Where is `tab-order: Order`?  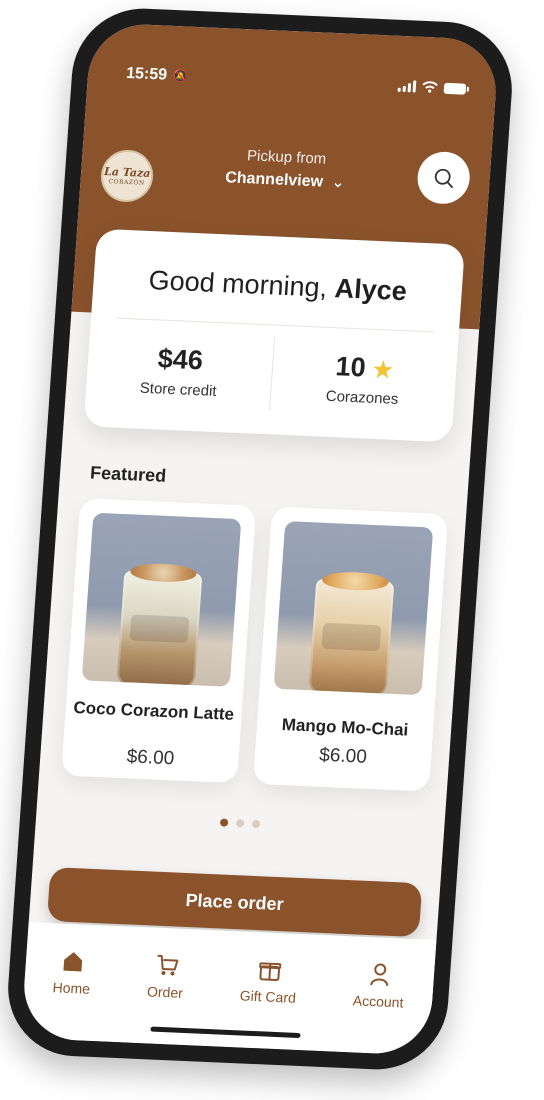
tab-order: Order is located at coordinates (166, 976).